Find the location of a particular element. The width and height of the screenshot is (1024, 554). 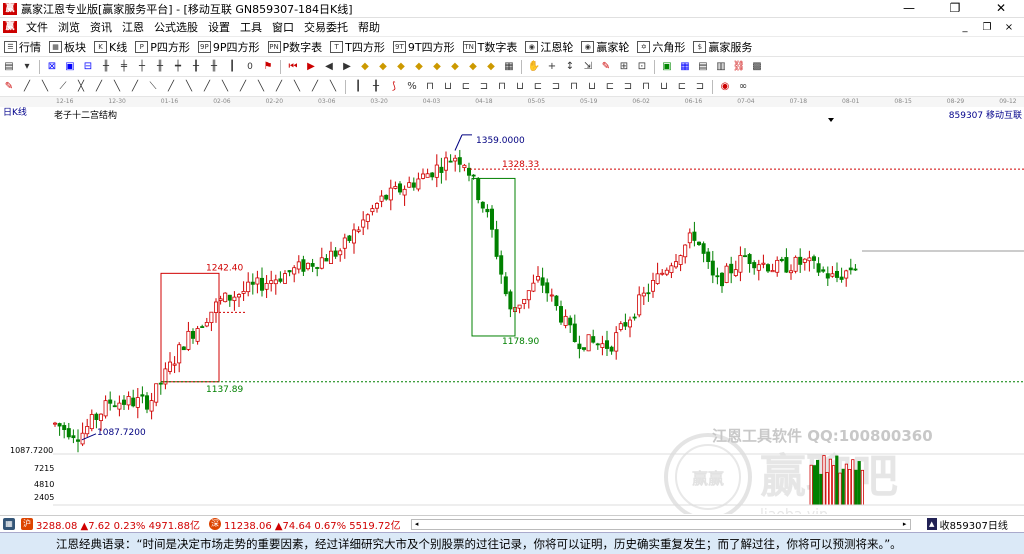

toolbar-link-icon: ⛓ is located at coordinates (739, 67).